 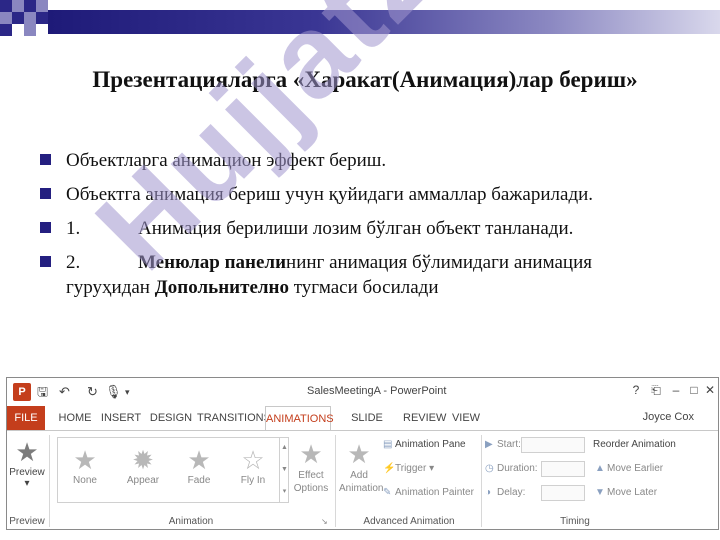 What do you see at coordinates (384, 22) in the screenshot?
I see `header-gradient-bar` at bounding box center [384, 22].